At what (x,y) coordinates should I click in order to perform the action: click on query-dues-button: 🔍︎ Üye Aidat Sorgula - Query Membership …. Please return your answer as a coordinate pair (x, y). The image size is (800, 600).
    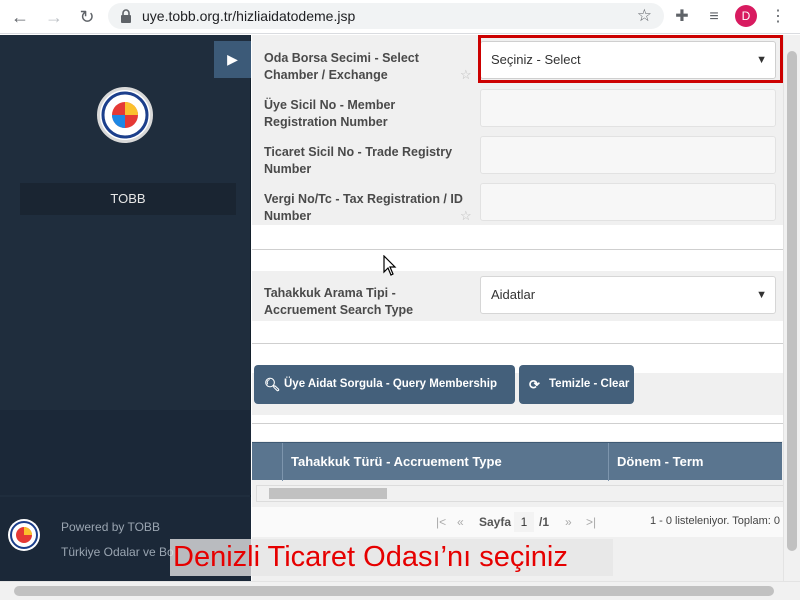
    Looking at the image, I should click on (384, 397).